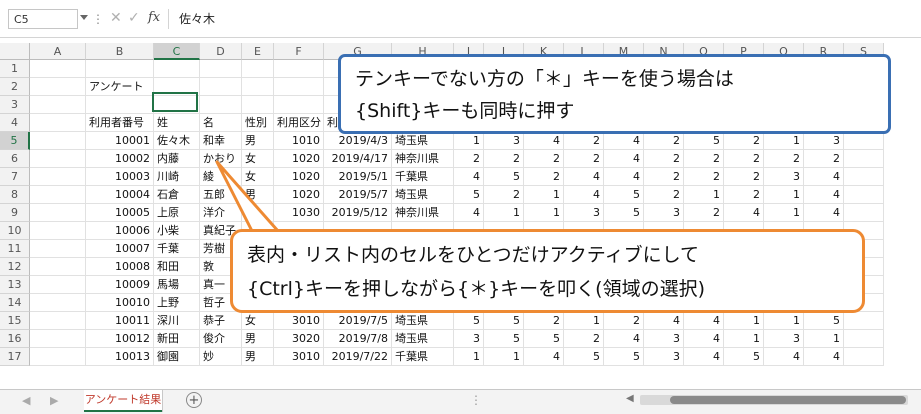 The image size is (921, 414). Describe the element at coordinates (194, 400) in the screenshot. I see `add-sheet-icon: +` at that location.